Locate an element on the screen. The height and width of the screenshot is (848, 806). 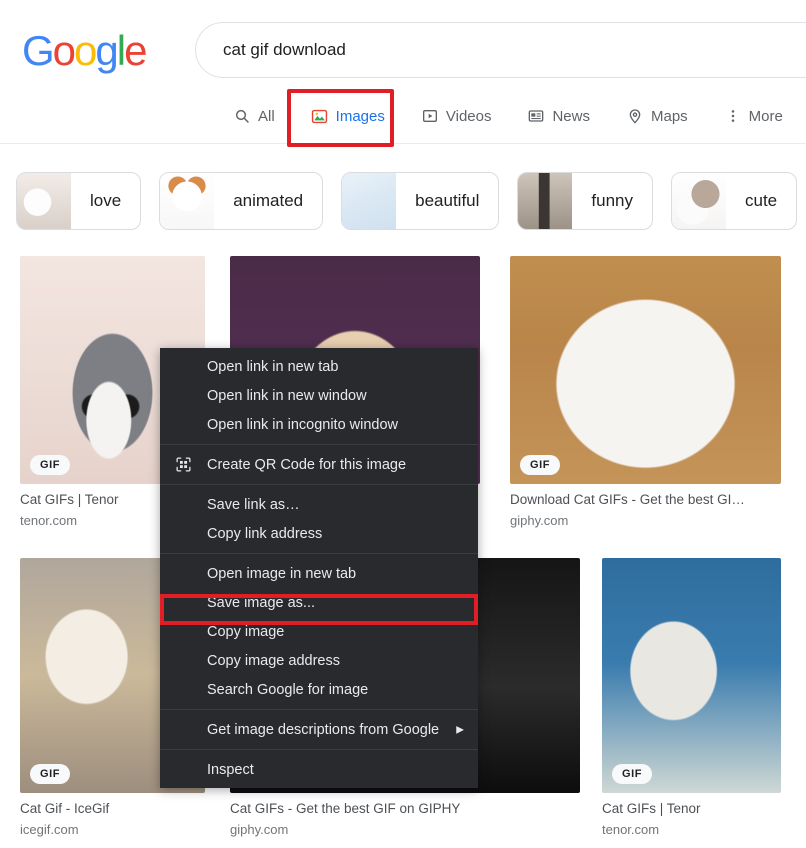
chip-beautiful: beautiful is located at coordinates (420, 201).